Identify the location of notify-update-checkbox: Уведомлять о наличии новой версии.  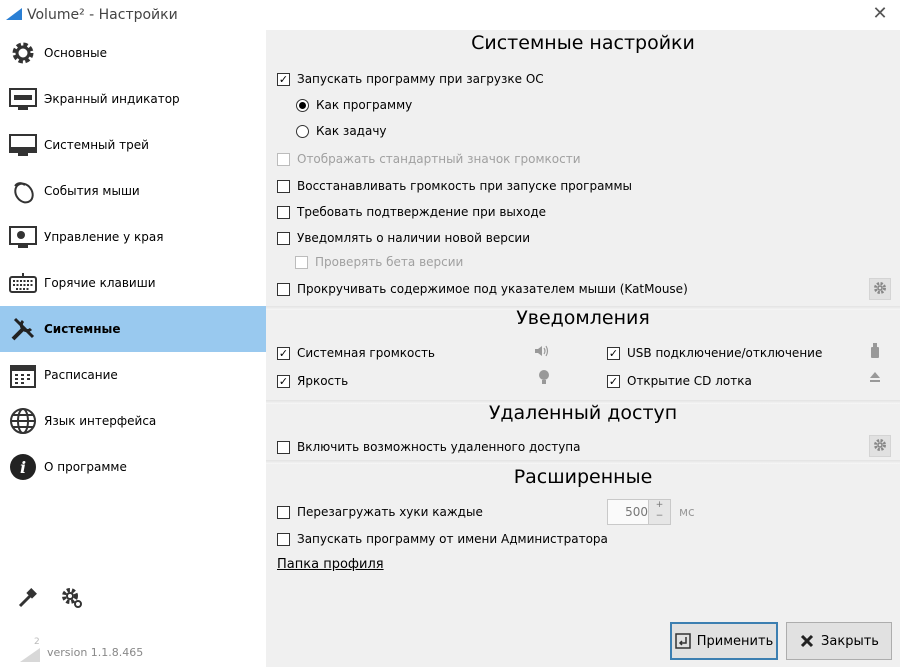
(403, 238).